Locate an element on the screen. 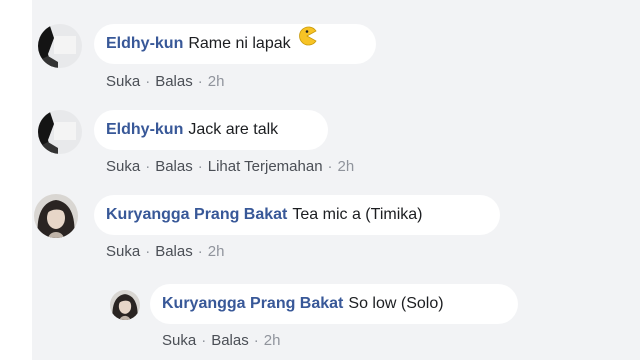  comment-bubble: Eldhy-kun Rame ni lapak is located at coordinates (235, 44).